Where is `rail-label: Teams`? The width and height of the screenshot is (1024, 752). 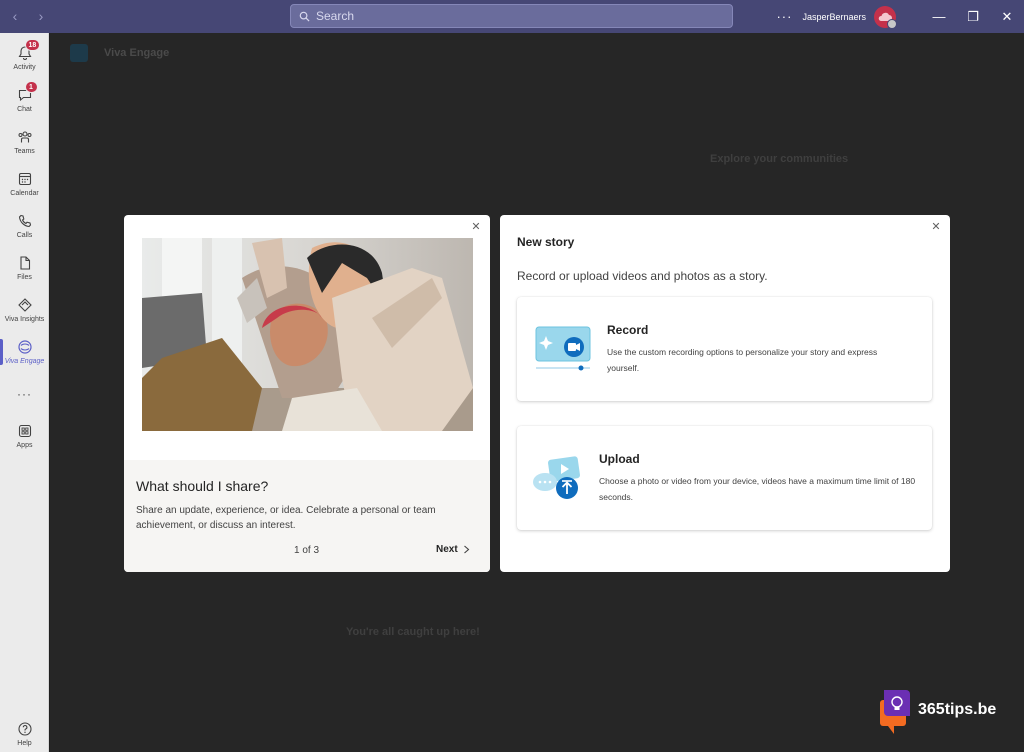
rail-label: Teams is located at coordinates (24, 151).